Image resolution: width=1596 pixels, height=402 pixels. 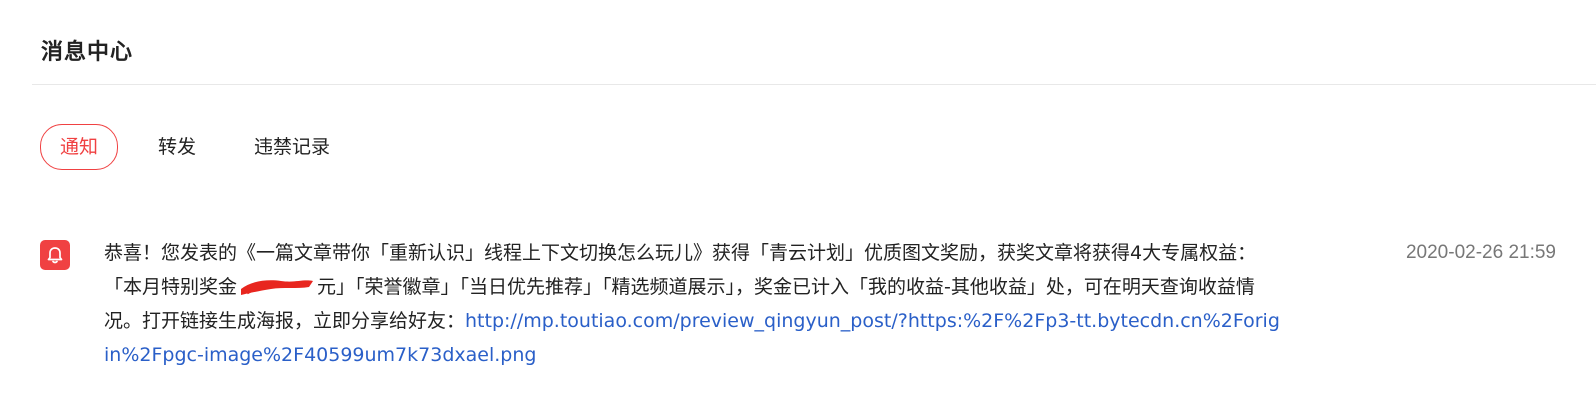 What do you see at coordinates (277, 287) in the screenshot?
I see `redaction-mark` at bounding box center [277, 287].